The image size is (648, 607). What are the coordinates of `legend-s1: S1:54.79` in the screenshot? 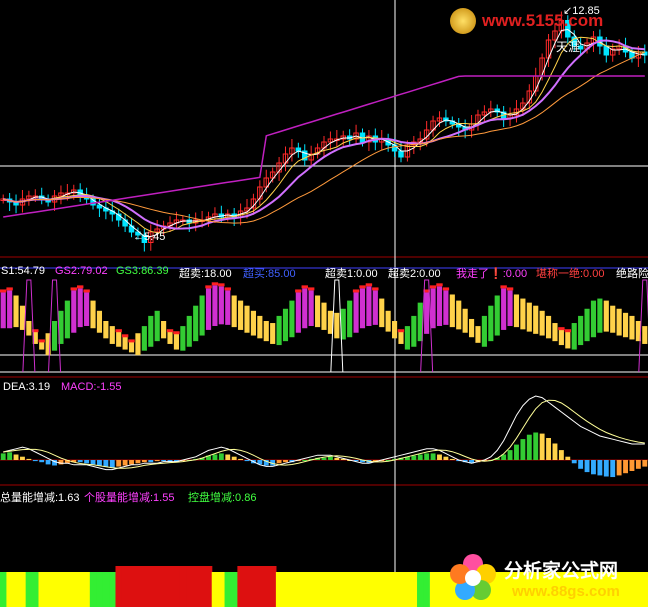 It's located at (23, 271).